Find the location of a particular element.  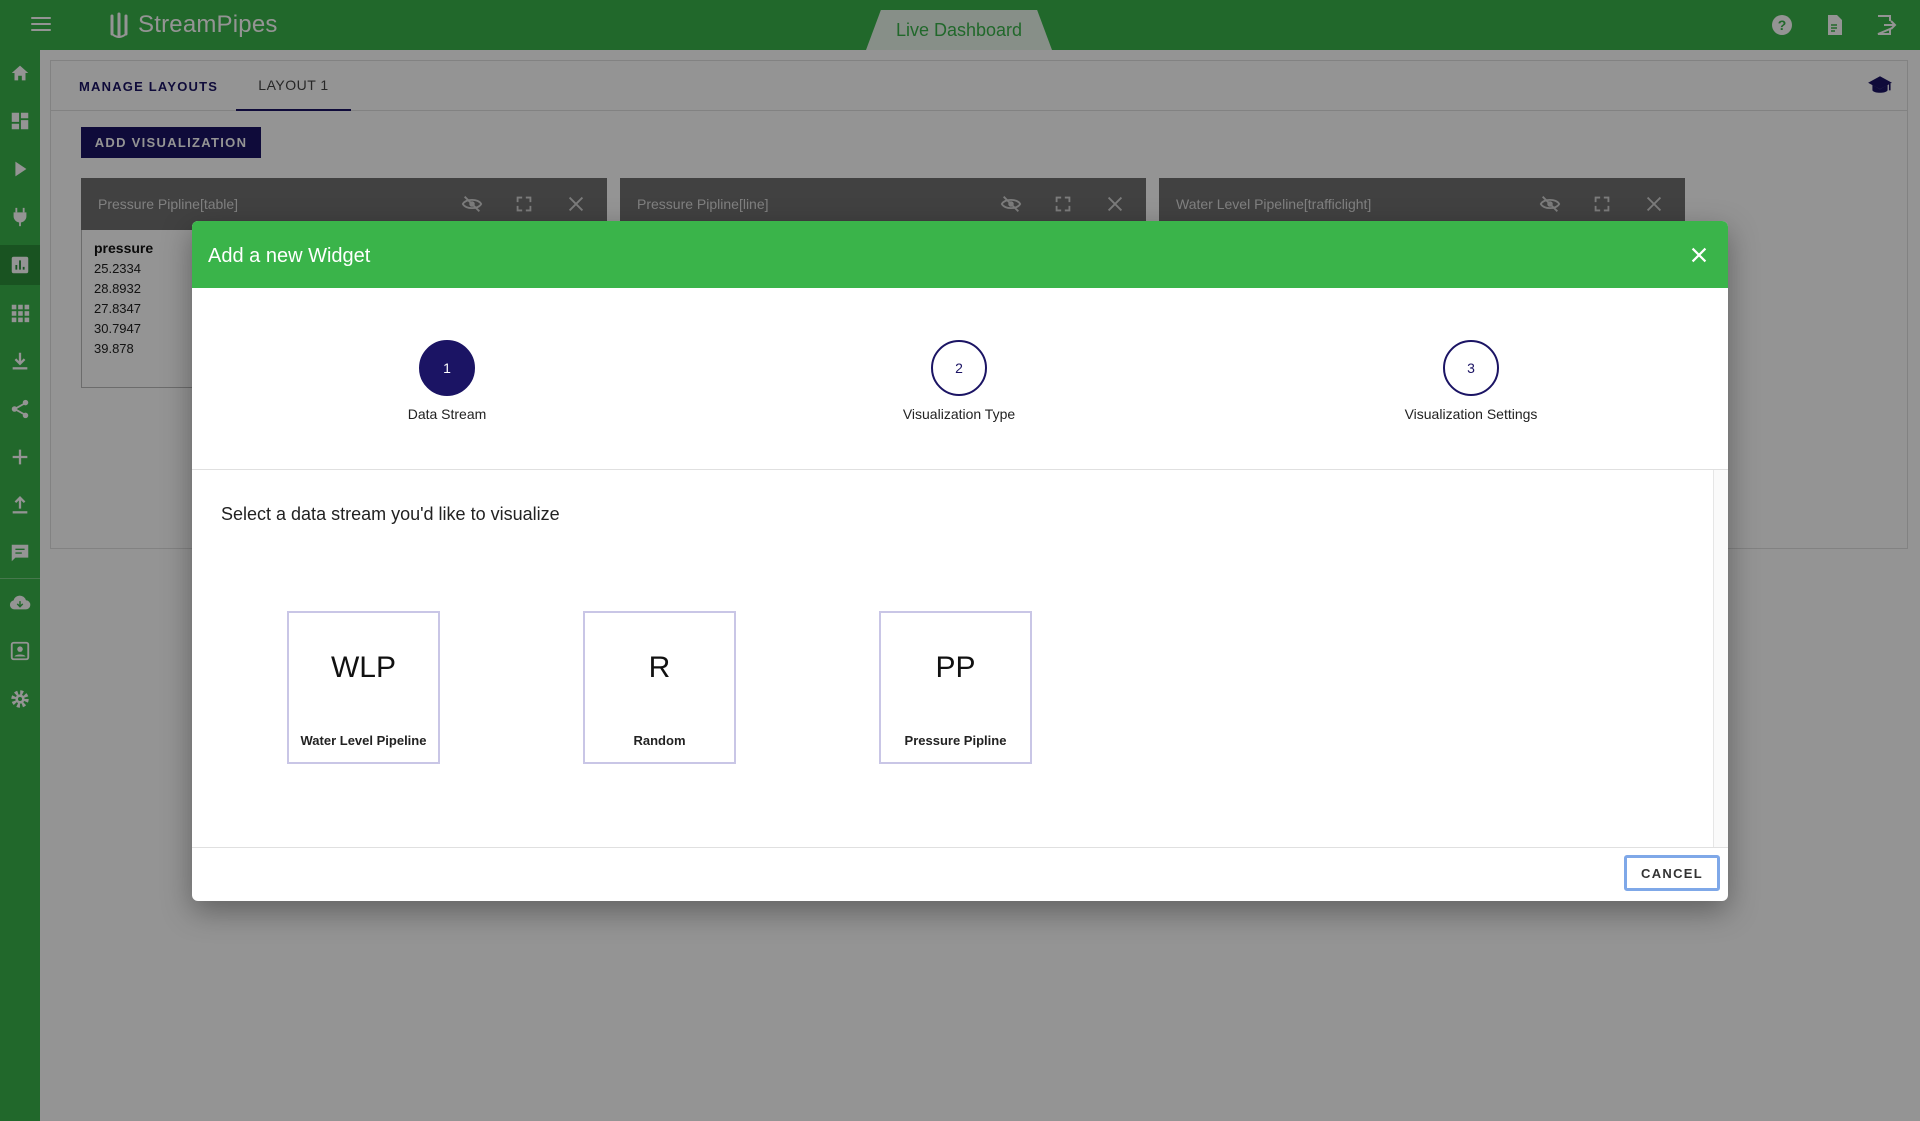

close-icon is located at coordinates (1699, 255).